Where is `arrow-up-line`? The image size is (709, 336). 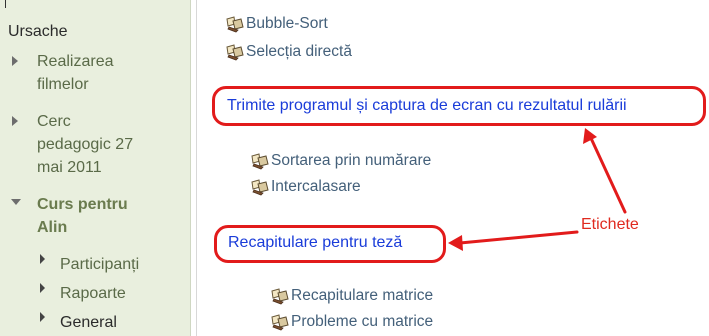
arrow-up-line is located at coordinates (607, 174).